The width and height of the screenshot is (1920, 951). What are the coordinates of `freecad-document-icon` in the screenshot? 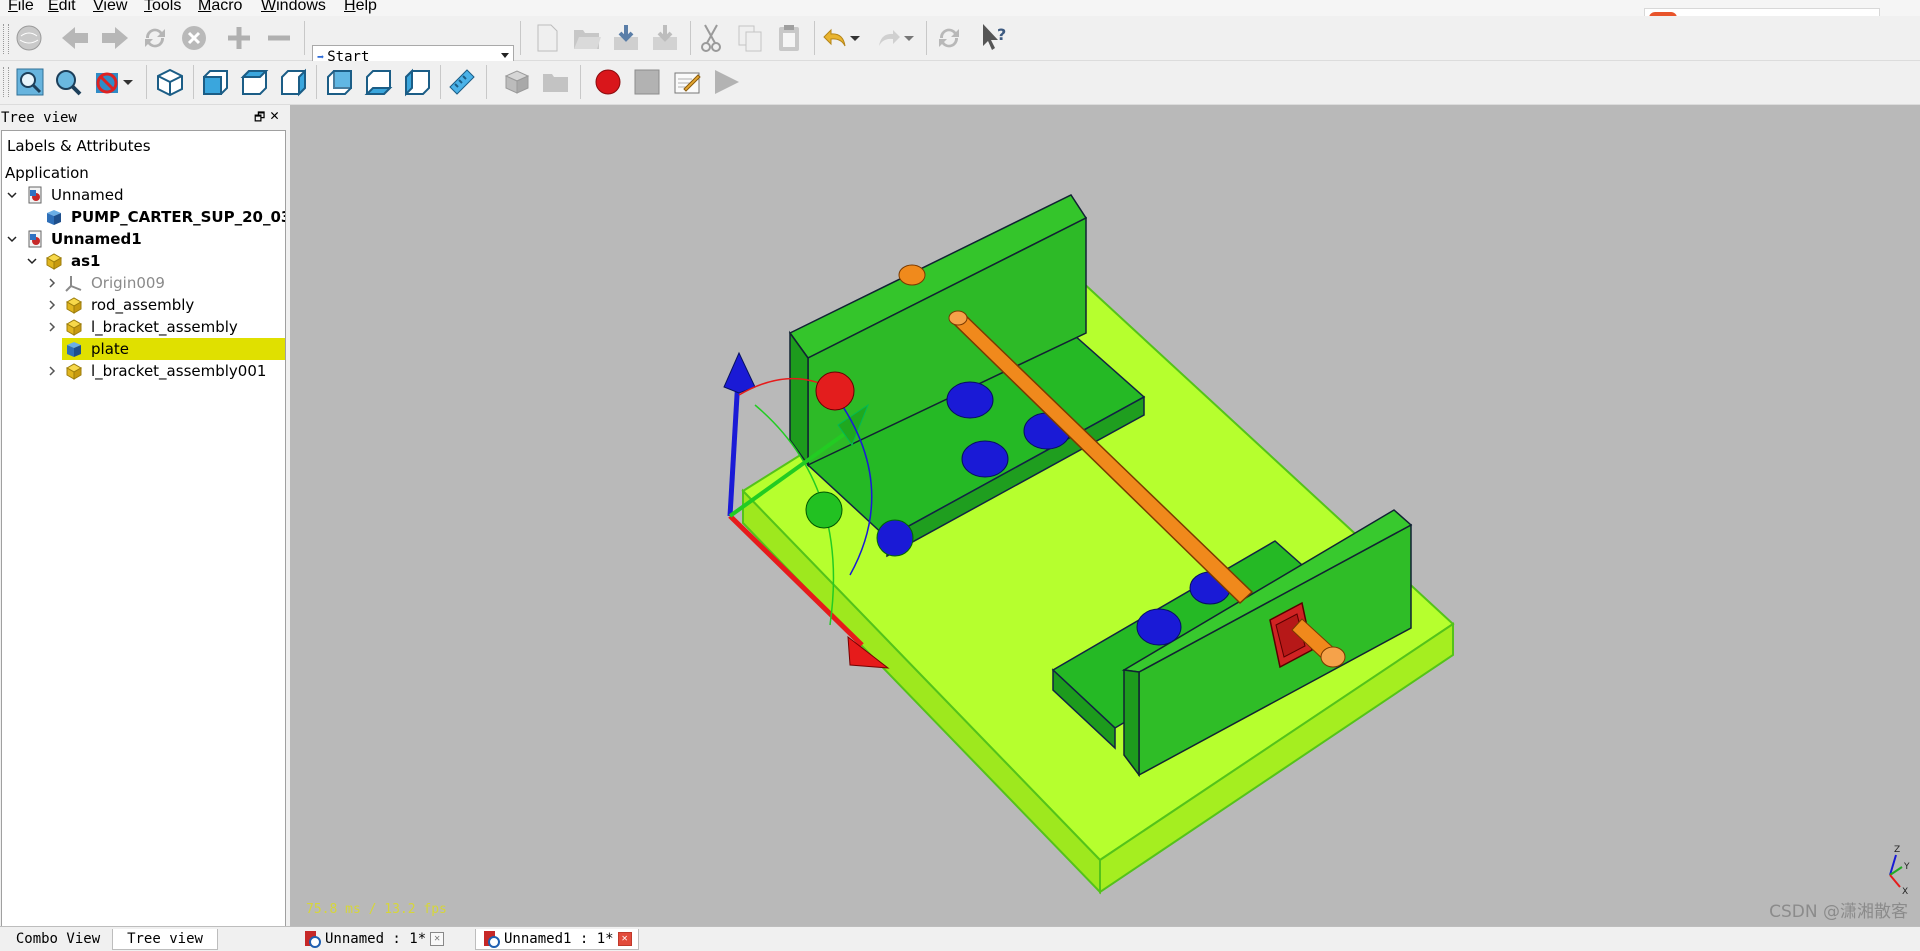 It's located at (313, 939).